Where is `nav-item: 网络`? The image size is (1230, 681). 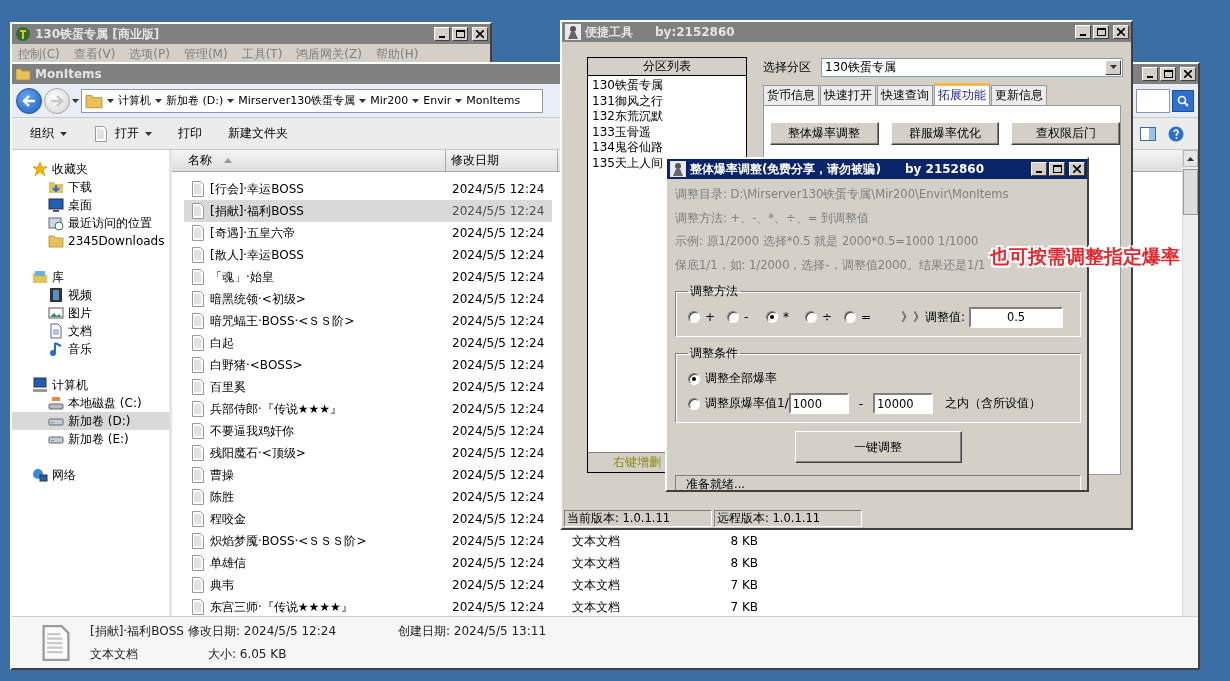
nav-item: 网络 is located at coordinates (90, 475).